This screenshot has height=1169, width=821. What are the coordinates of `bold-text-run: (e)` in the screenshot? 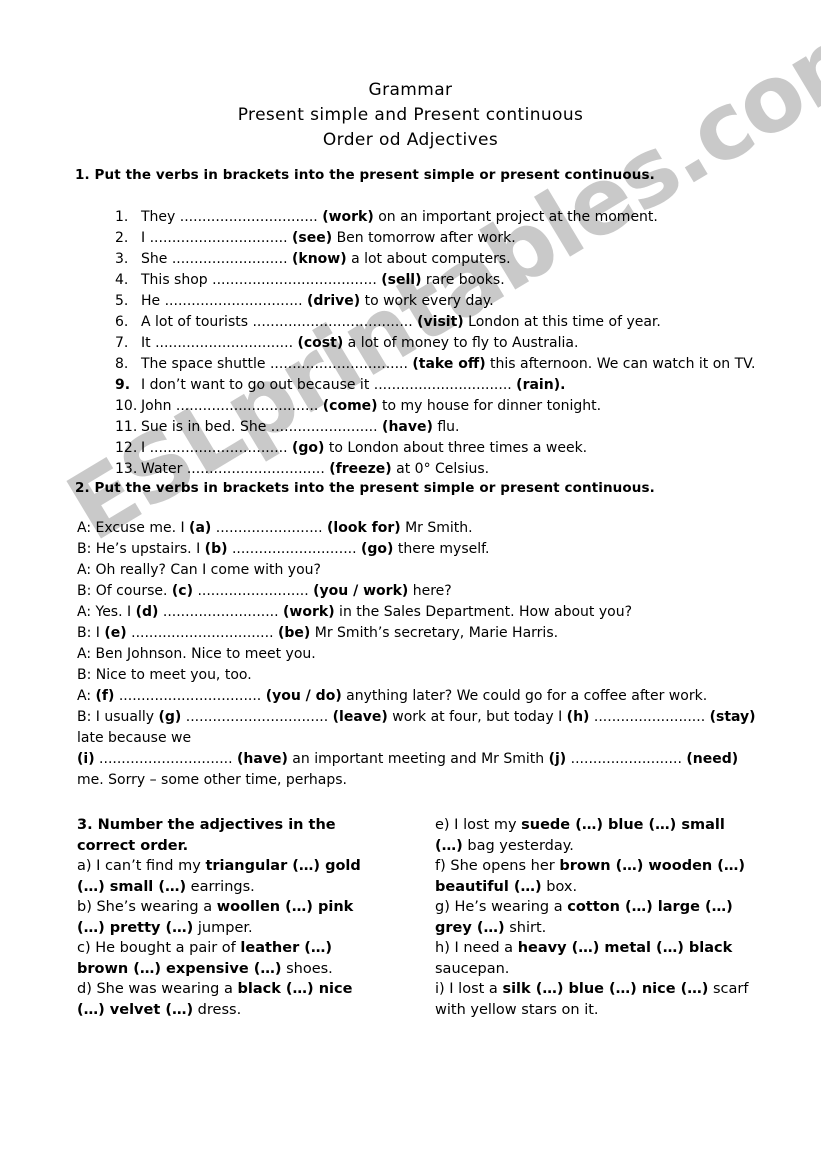 It's located at (115, 633).